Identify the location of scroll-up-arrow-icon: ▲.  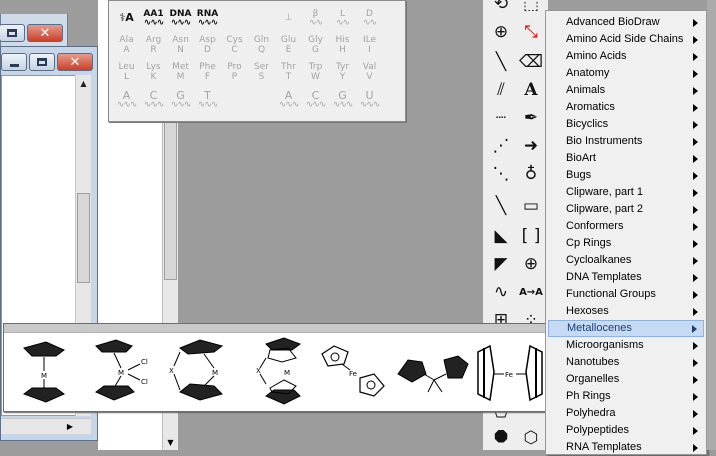
(83, 83).